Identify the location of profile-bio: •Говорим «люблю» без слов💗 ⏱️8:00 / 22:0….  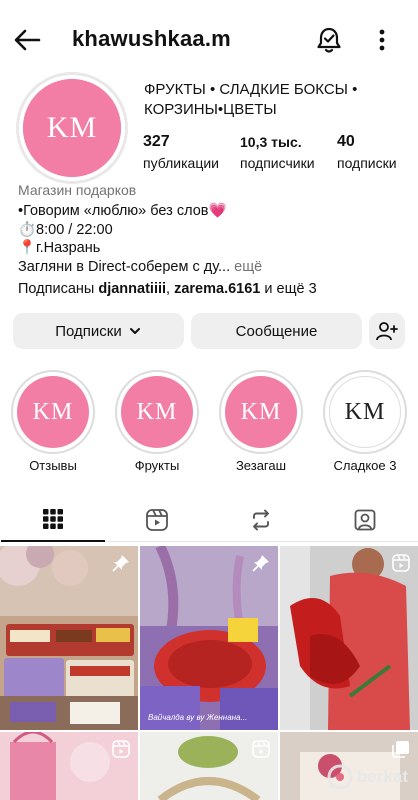
(213, 239).